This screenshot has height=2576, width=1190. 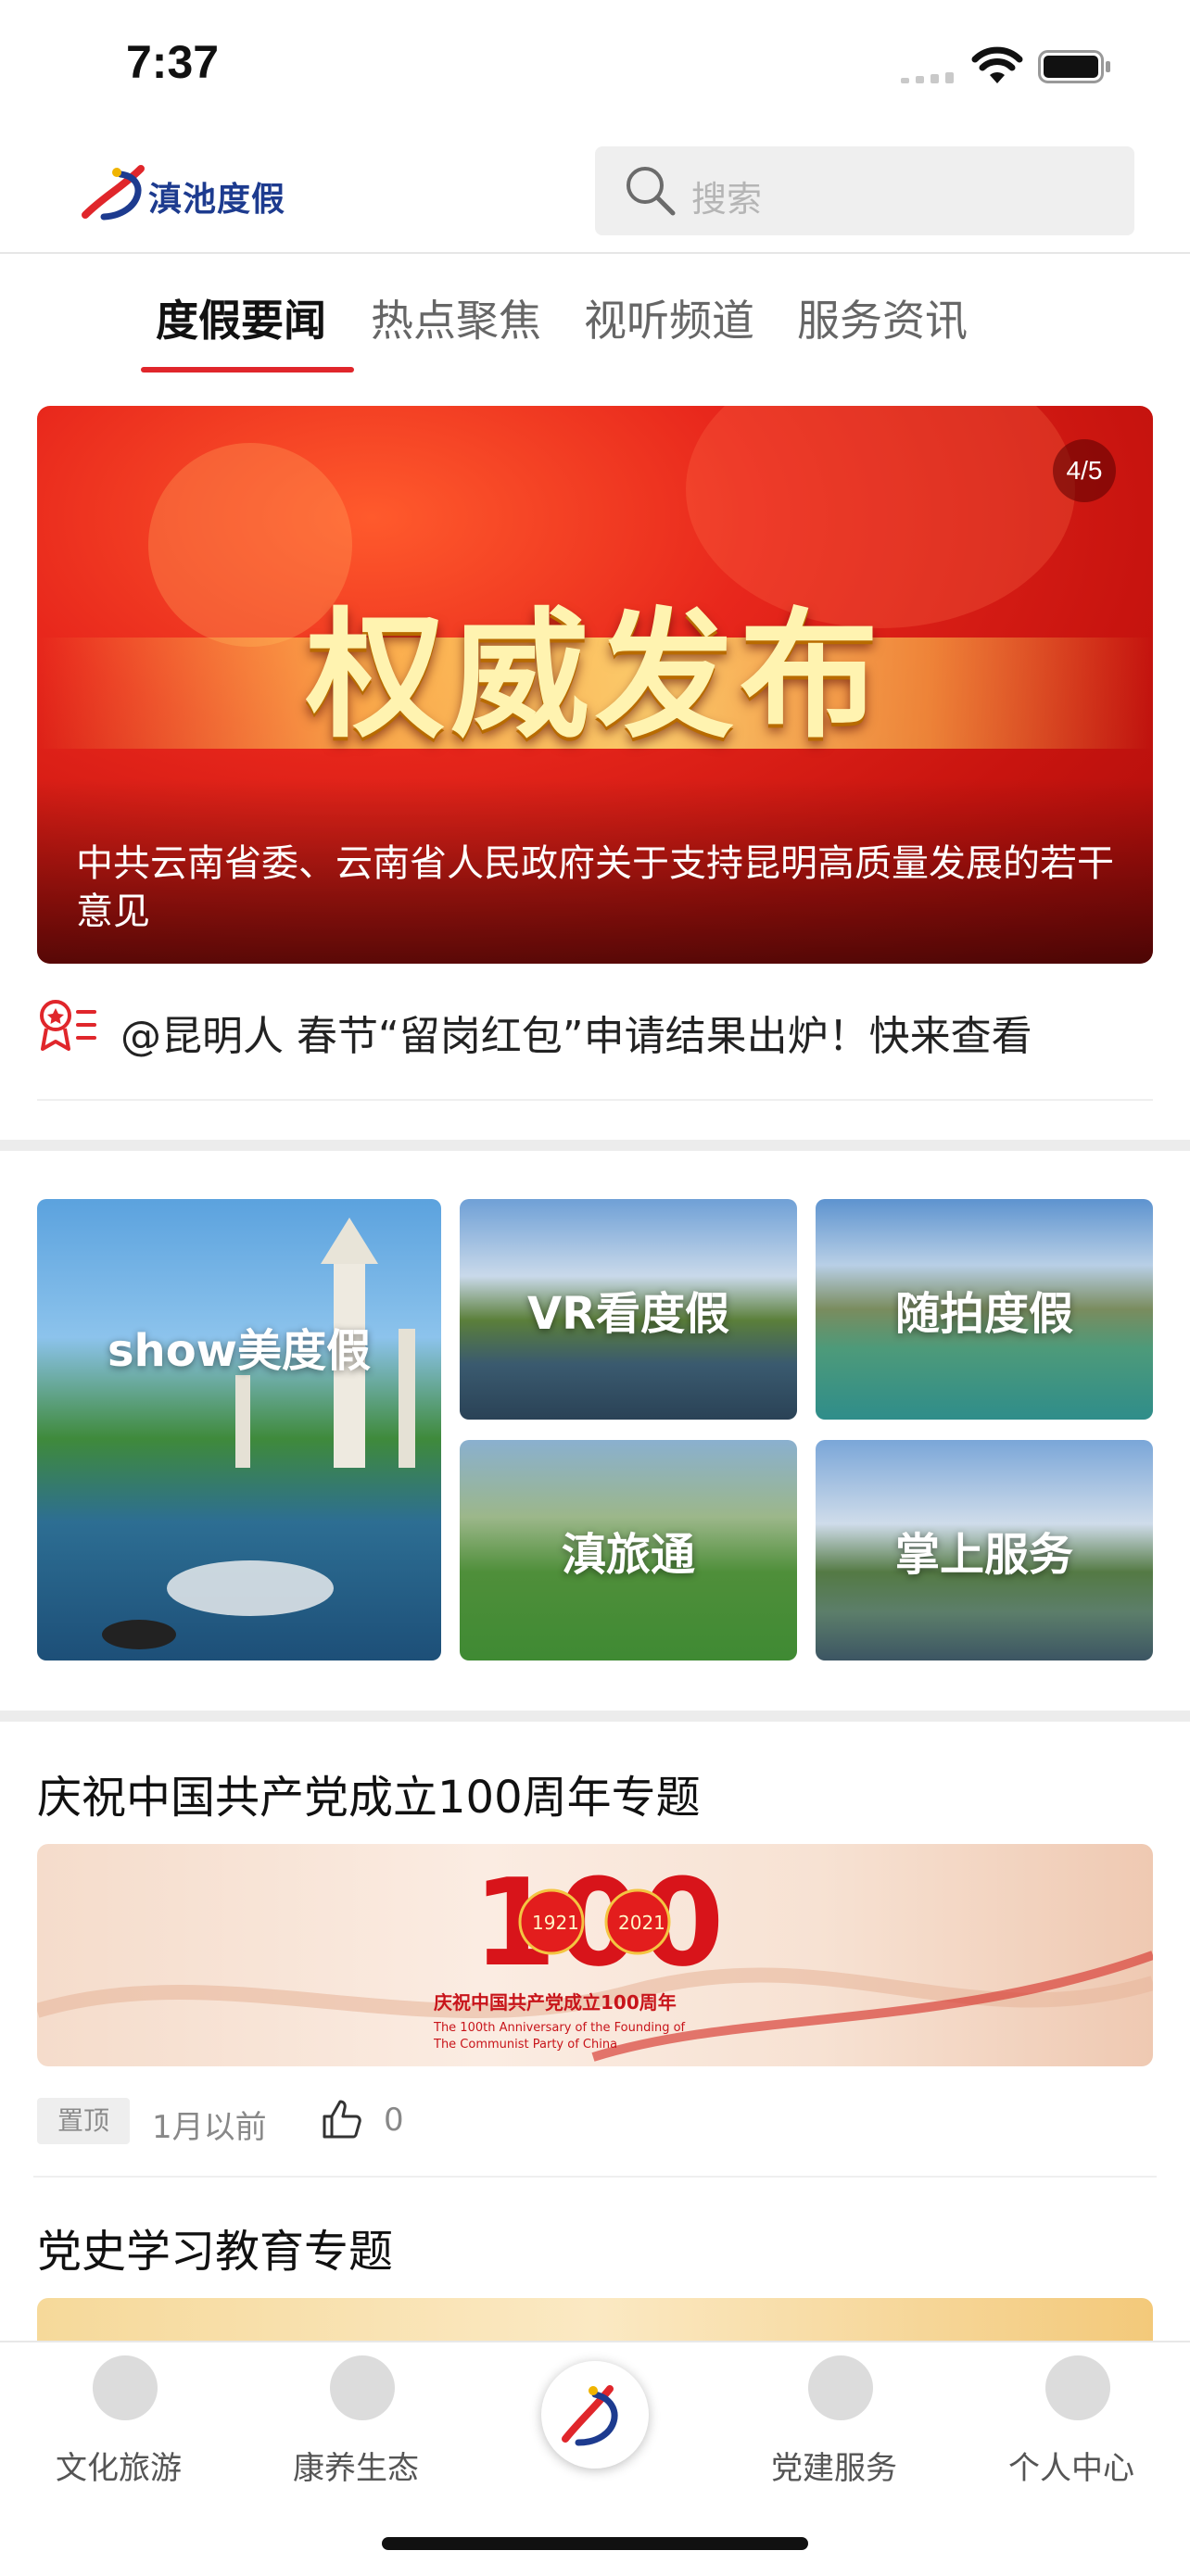 What do you see at coordinates (595, 888) in the screenshot?
I see `banner-caption: 中共云南省委、云南省人民政府关于支持昆明高质量发展的若干意见` at bounding box center [595, 888].